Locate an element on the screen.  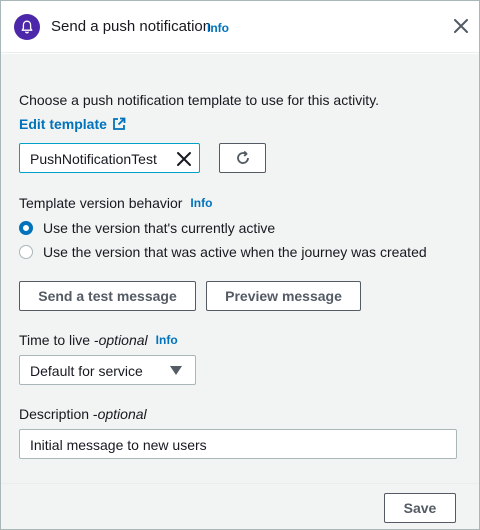
clear-icon is located at coordinates (184, 159).